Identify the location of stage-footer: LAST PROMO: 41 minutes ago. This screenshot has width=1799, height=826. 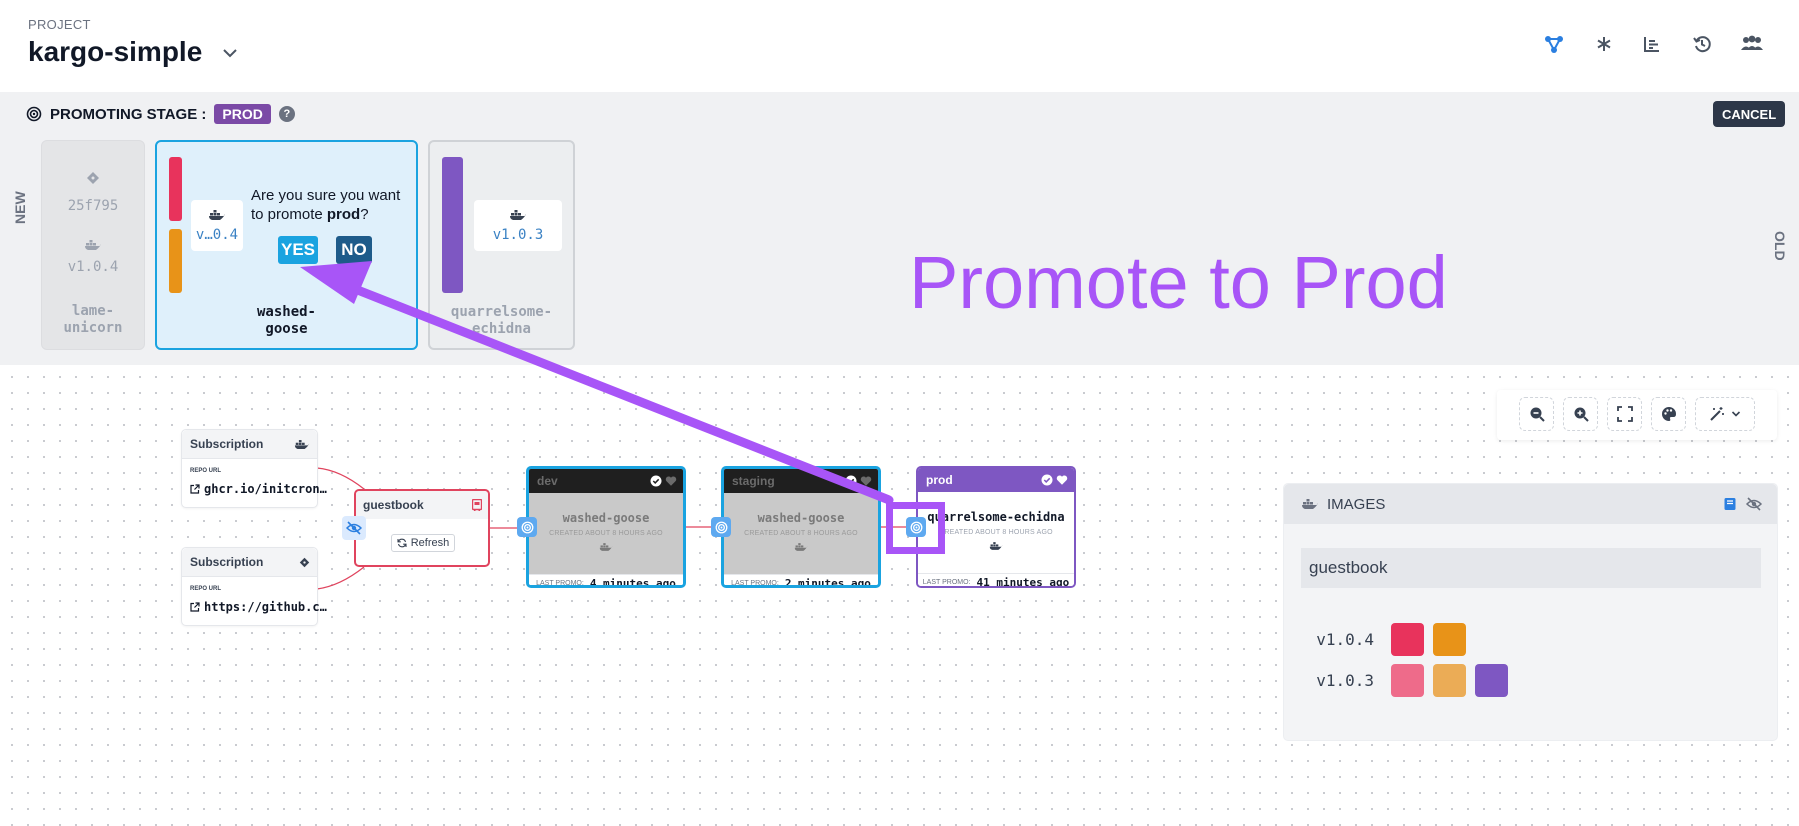
(996, 580).